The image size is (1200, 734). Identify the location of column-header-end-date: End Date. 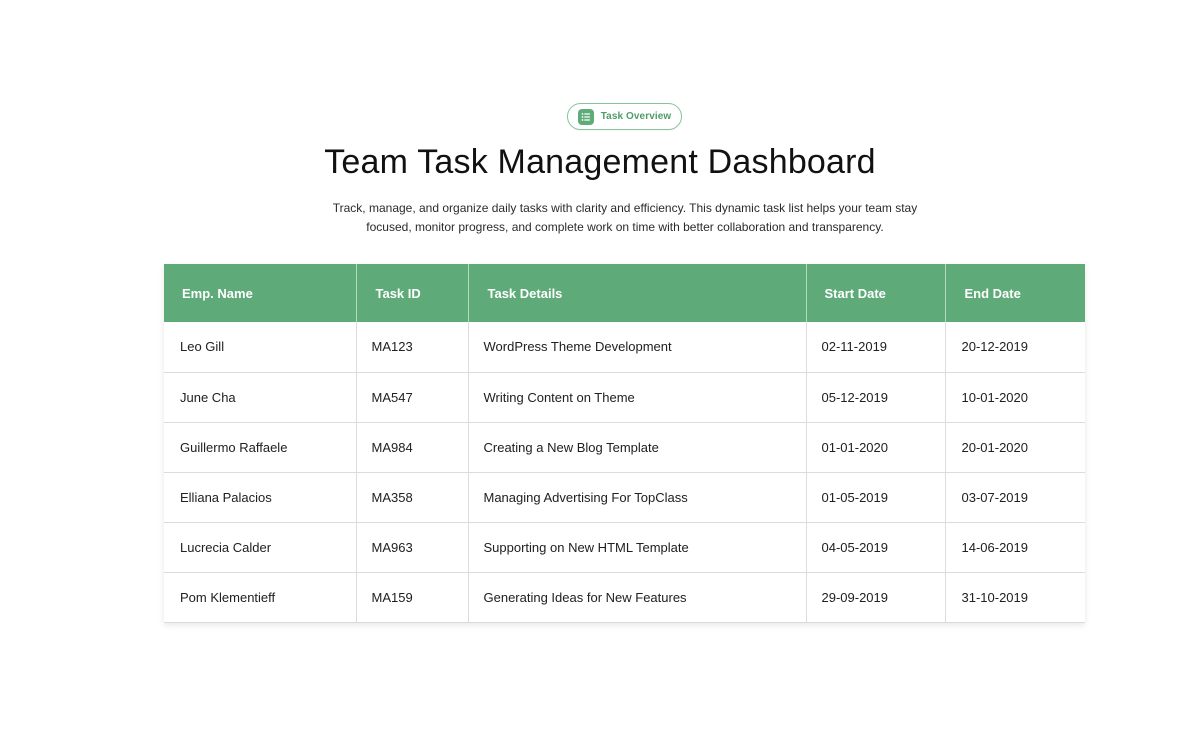
(1015, 293).